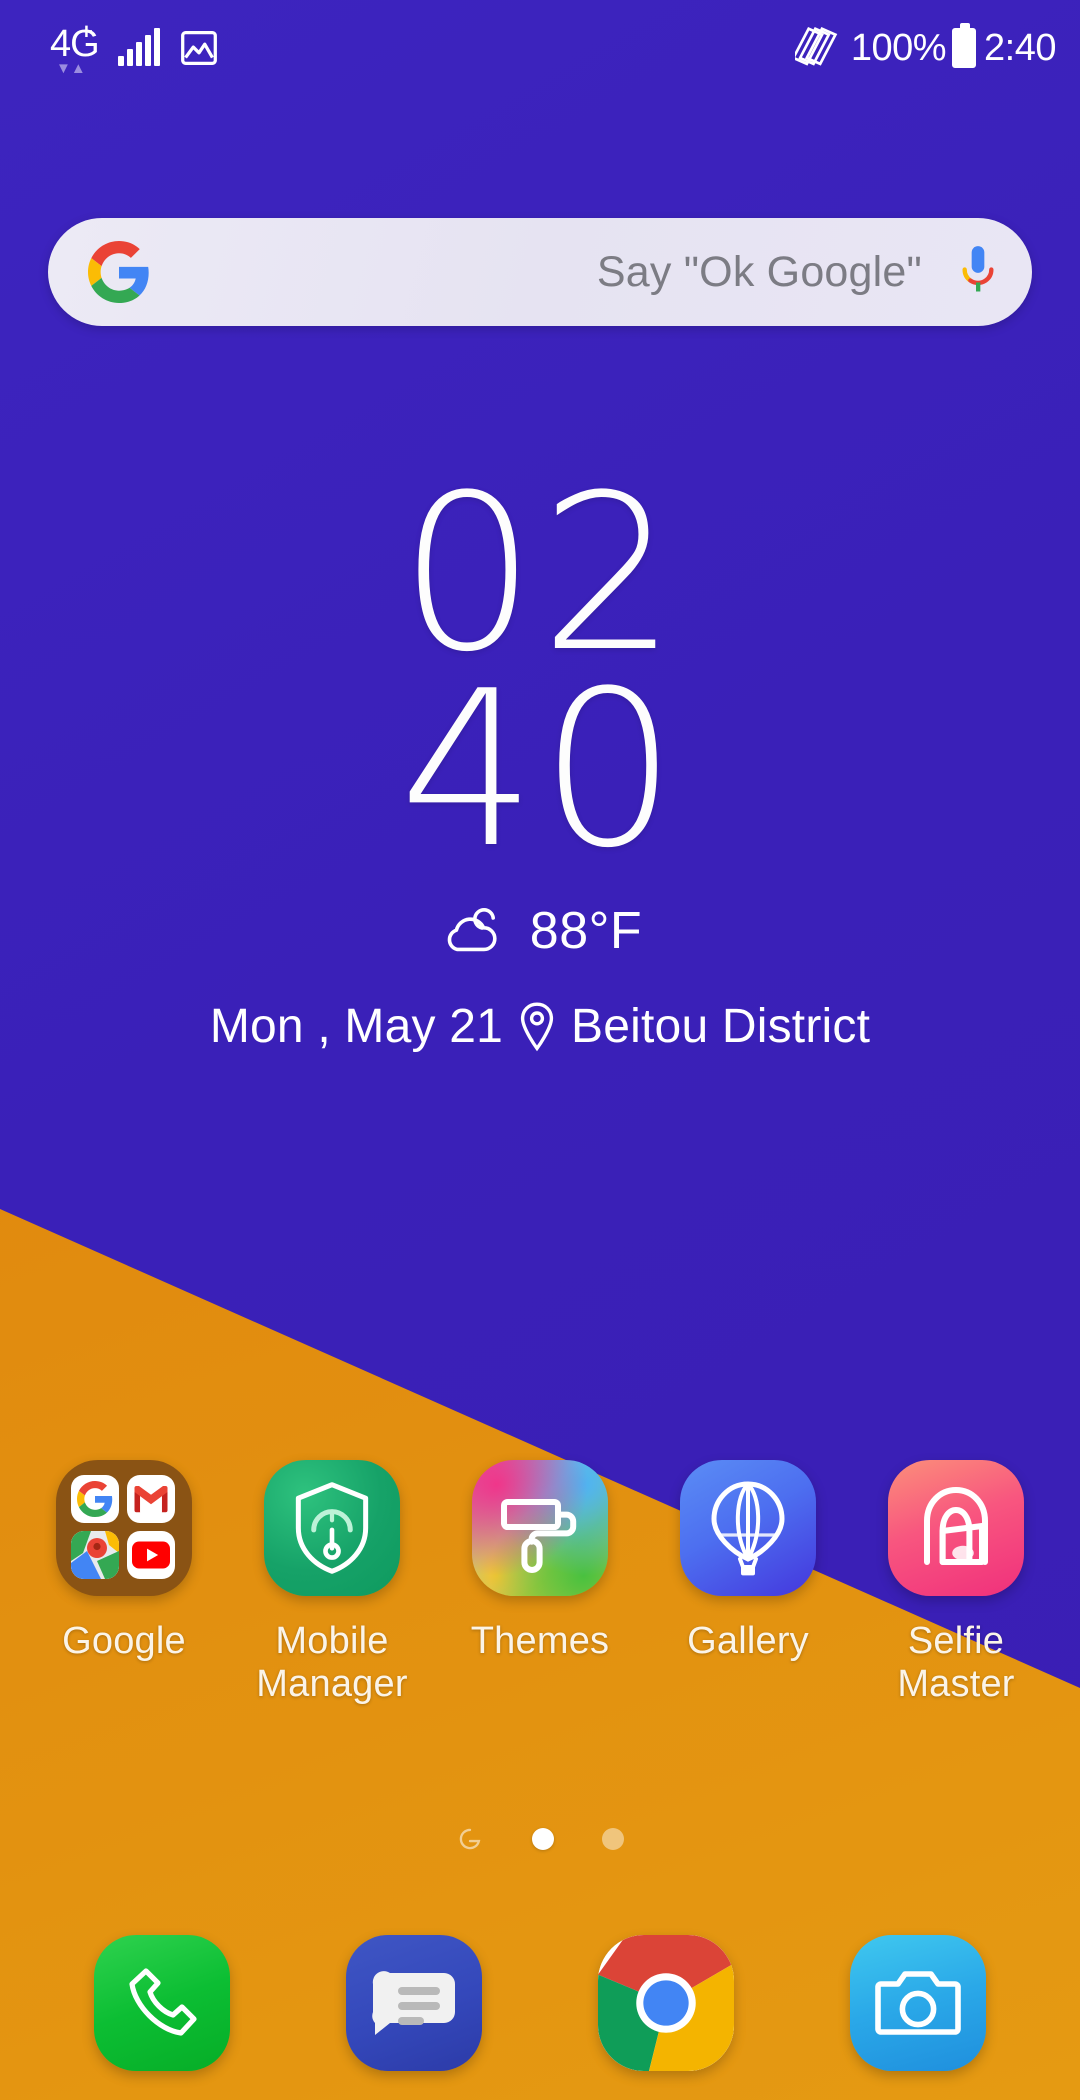  I want to click on cloud-icon, so click(472, 930).